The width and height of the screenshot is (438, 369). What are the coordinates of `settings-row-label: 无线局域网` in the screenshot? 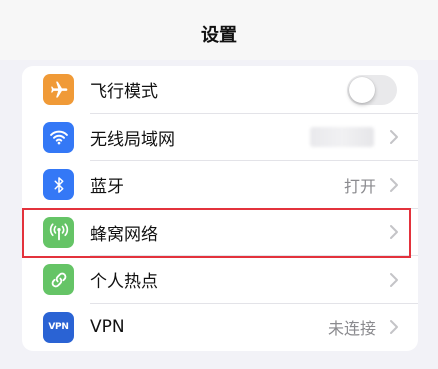 It's located at (132, 139).